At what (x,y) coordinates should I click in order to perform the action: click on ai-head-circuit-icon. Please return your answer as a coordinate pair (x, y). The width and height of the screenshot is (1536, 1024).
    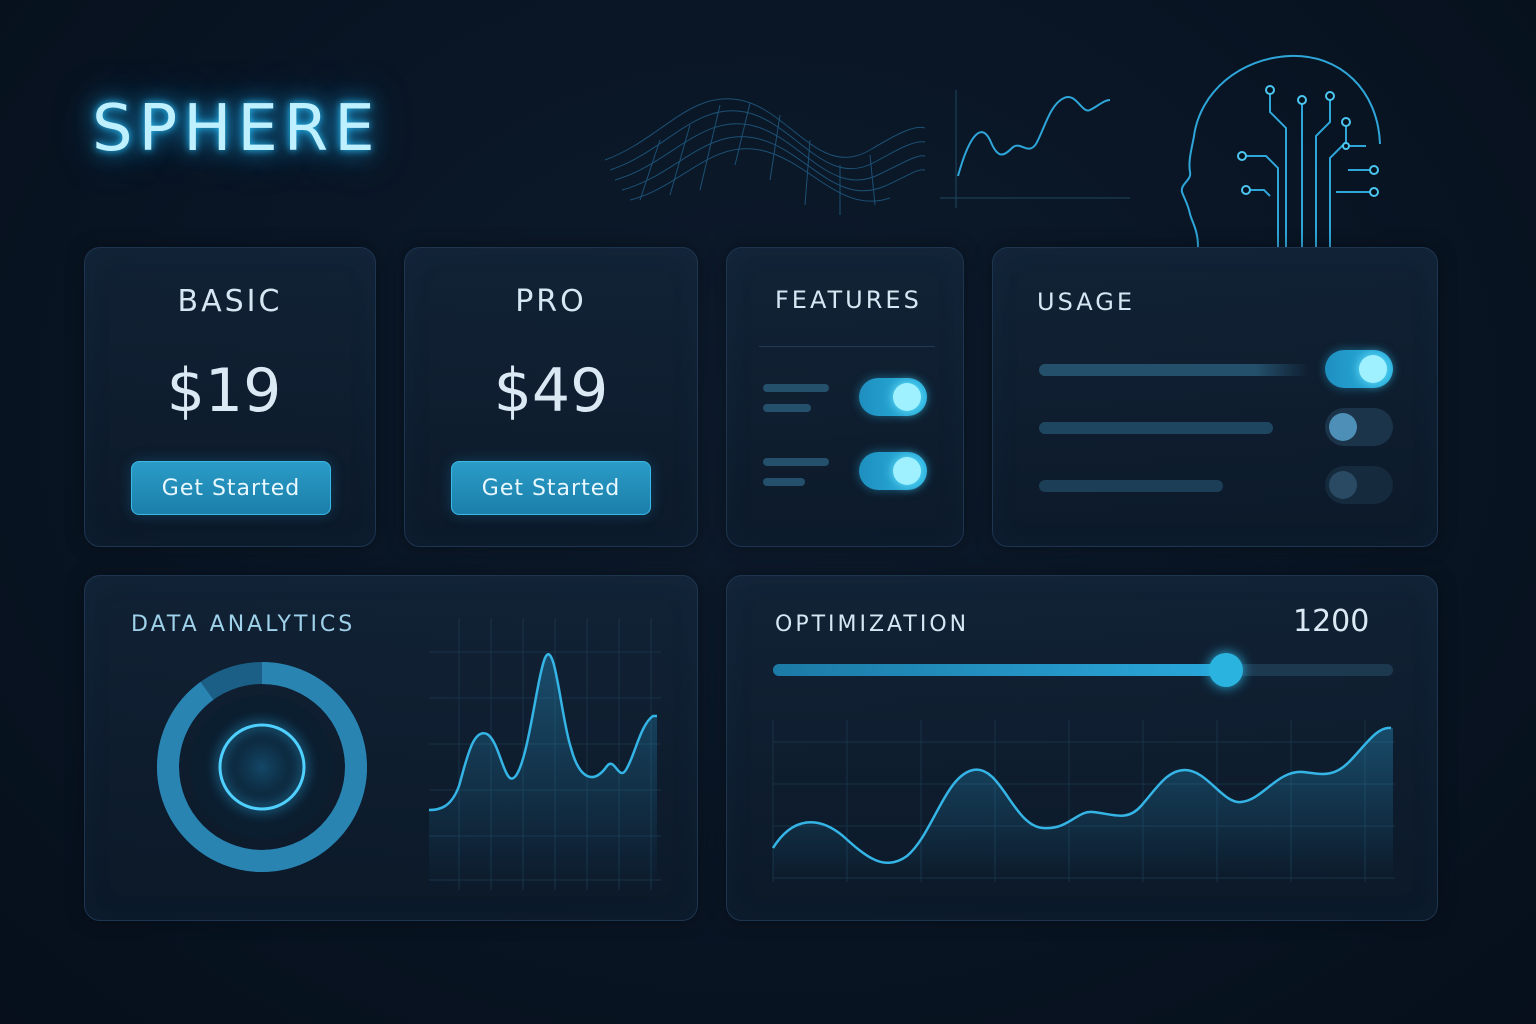
    Looking at the image, I should click on (1280, 151).